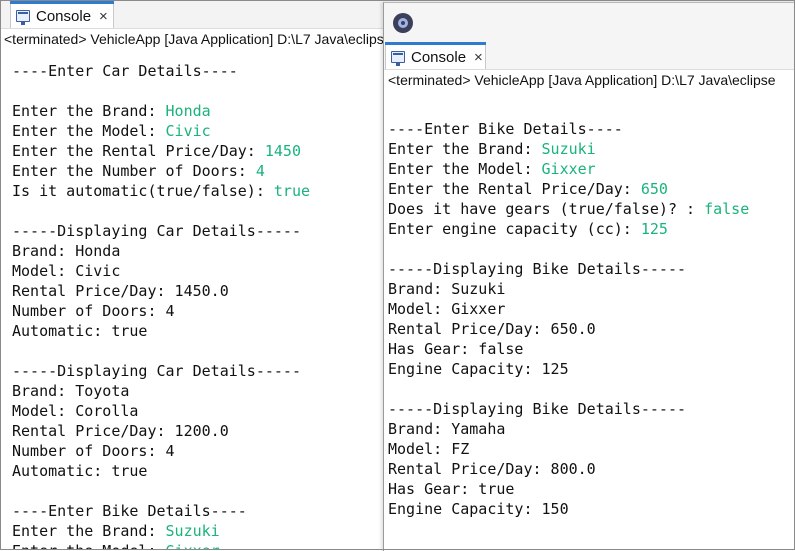 This screenshot has height=551, width=795. What do you see at coordinates (120, 291) in the screenshot?
I see `console-text: Rental Price/Day: 1450.0` at bounding box center [120, 291].